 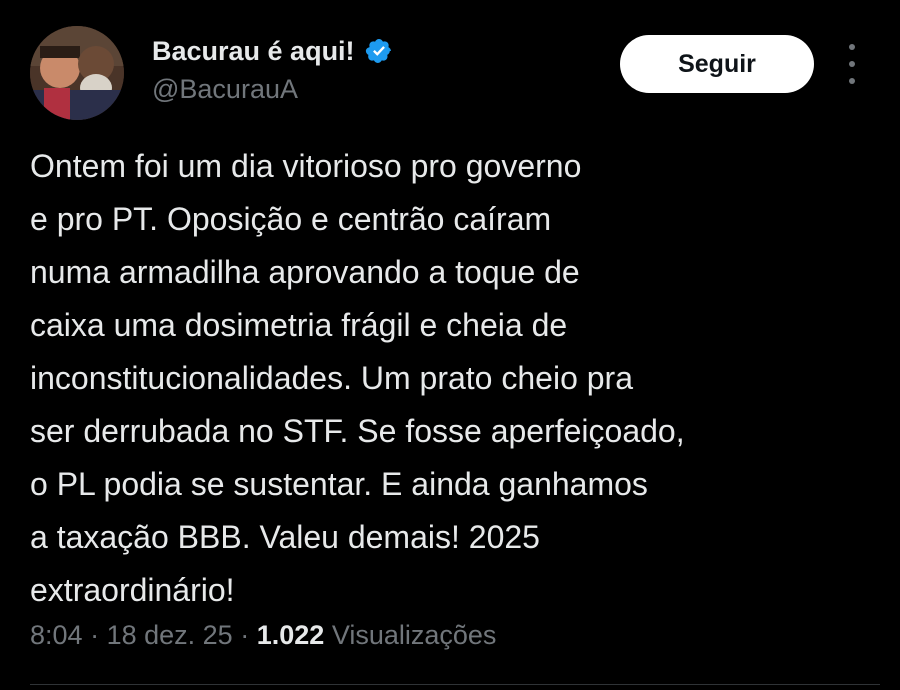 I want to click on tweet-time: 8:04, so click(x=56, y=635).